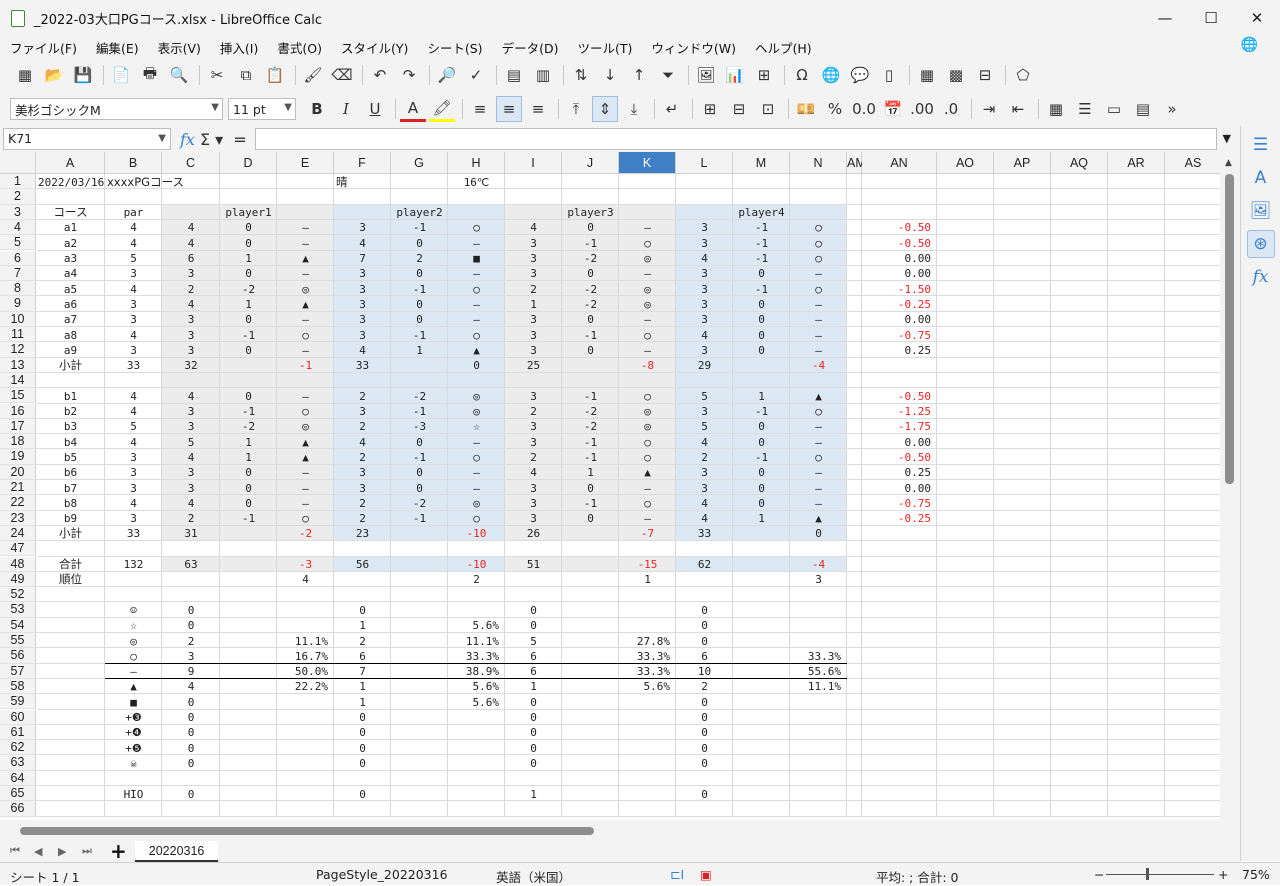 The height and width of the screenshot is (886, 1280). Describe the element at coordinates (899, 163) in the screenshot. I see `column-header-an: AN` at that location.